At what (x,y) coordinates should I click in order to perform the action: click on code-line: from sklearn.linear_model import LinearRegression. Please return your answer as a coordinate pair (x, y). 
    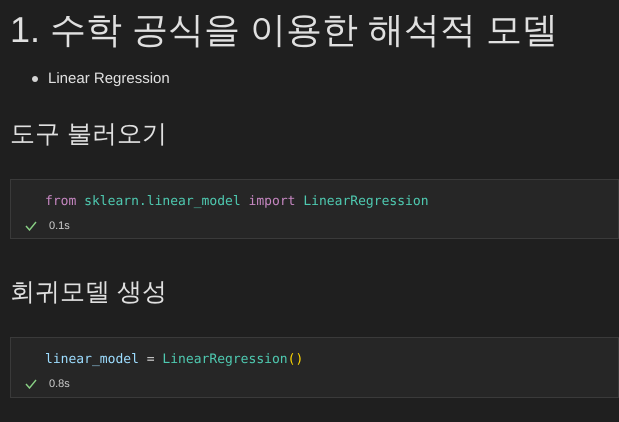
    Looking at the image, I should click on (237, 201).